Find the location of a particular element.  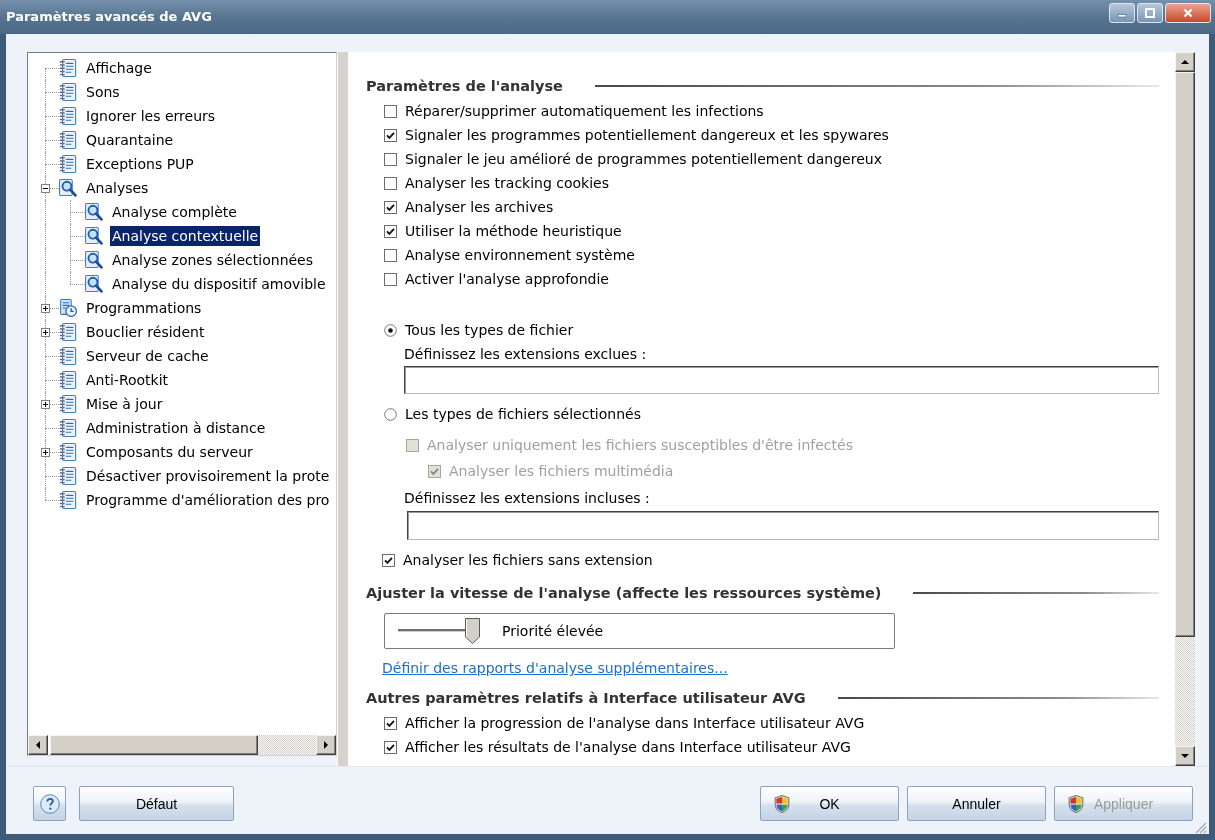

option-label: Afficher les résultats de l'analyse dans Interface utilisateur AVG is located at coordinates (628, 747).